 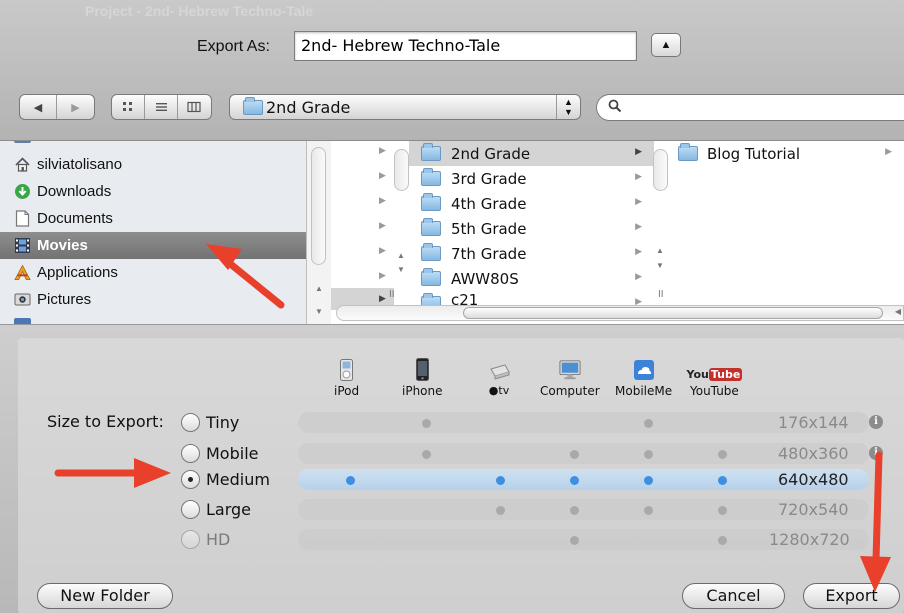 I want to click on column-view-button, so click(x=194, y=107).